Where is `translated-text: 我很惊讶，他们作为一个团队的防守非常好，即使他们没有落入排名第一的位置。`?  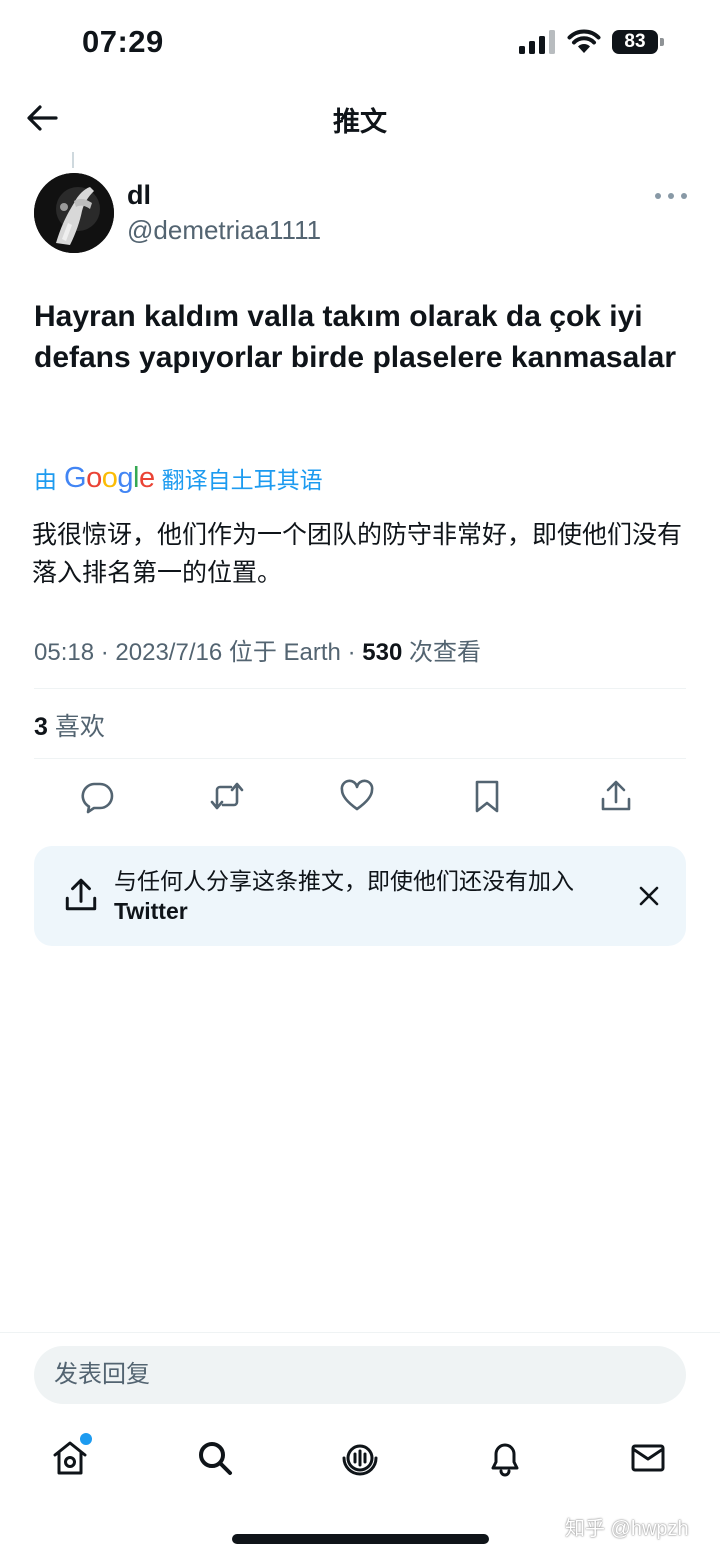 translated-text: 我很惊讶，他们作为一个团队的防守非常好，即使他们没有落入排名第一的位置。 is located at coordinates (357, 554).